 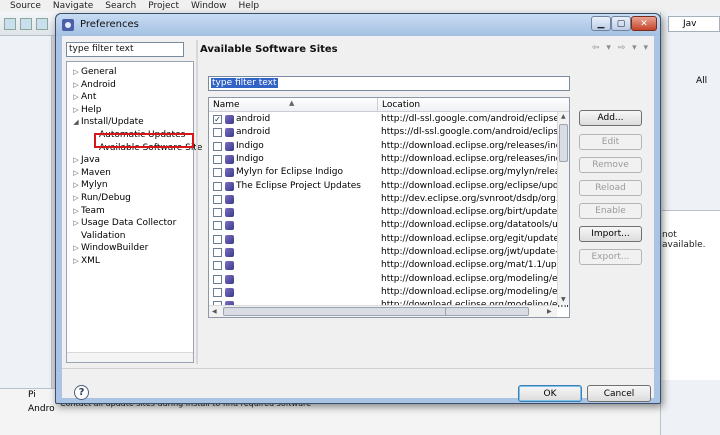 What do you see at coordinates (109, 248) in the screenshot?
I see `tree-item: ▷ WindowBuilder` at bounding box center [109, 248].